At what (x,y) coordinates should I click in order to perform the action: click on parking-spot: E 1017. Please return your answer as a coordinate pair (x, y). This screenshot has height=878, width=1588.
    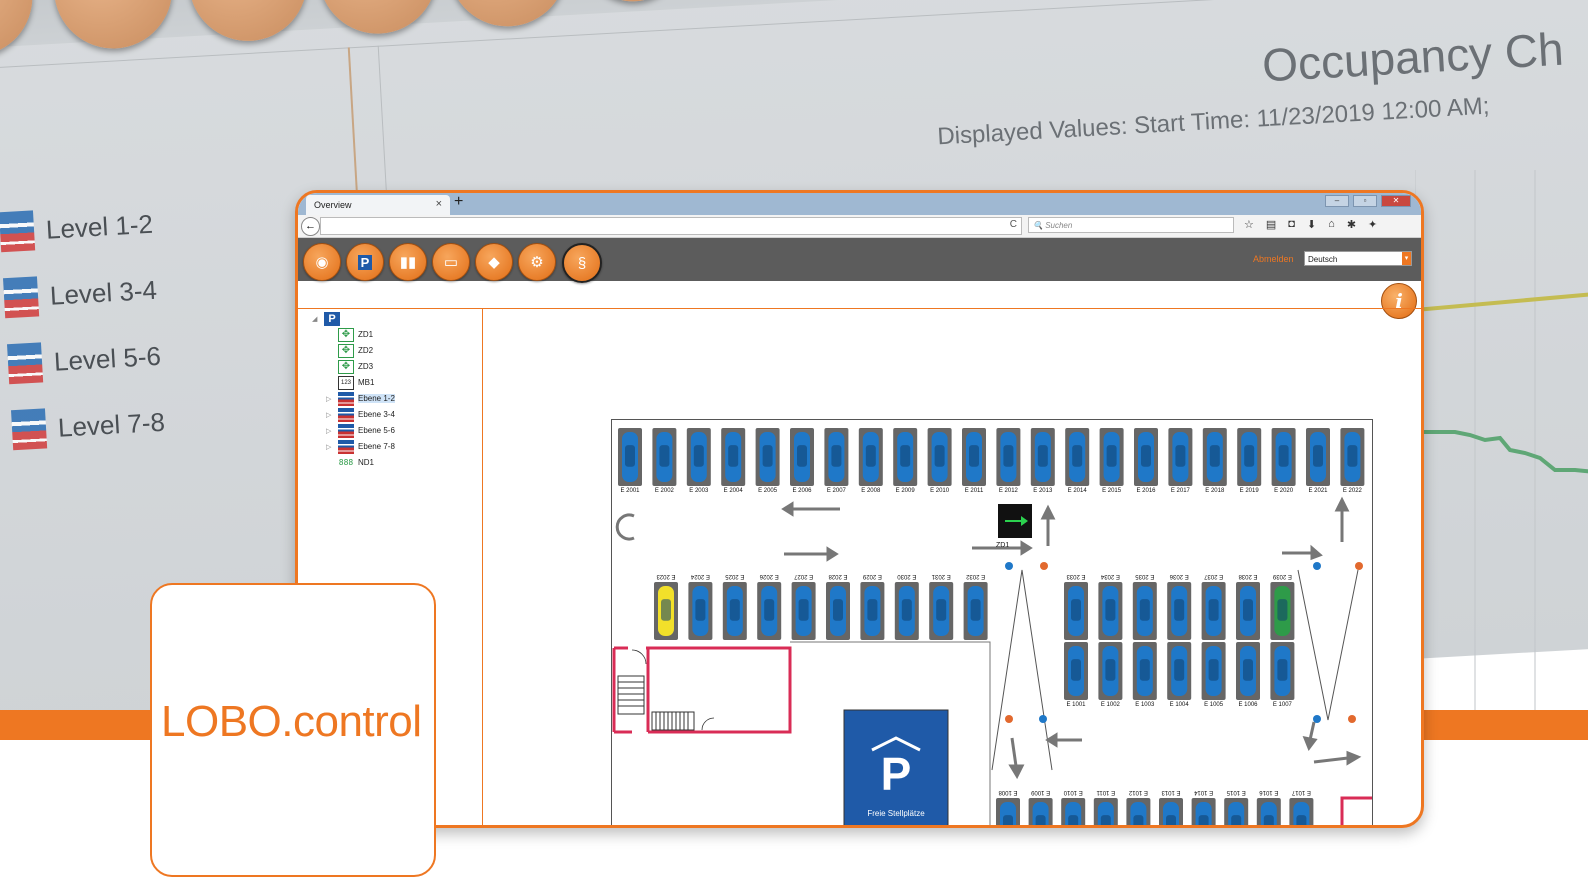
    Looking at the image, I should click on (1301, 808).